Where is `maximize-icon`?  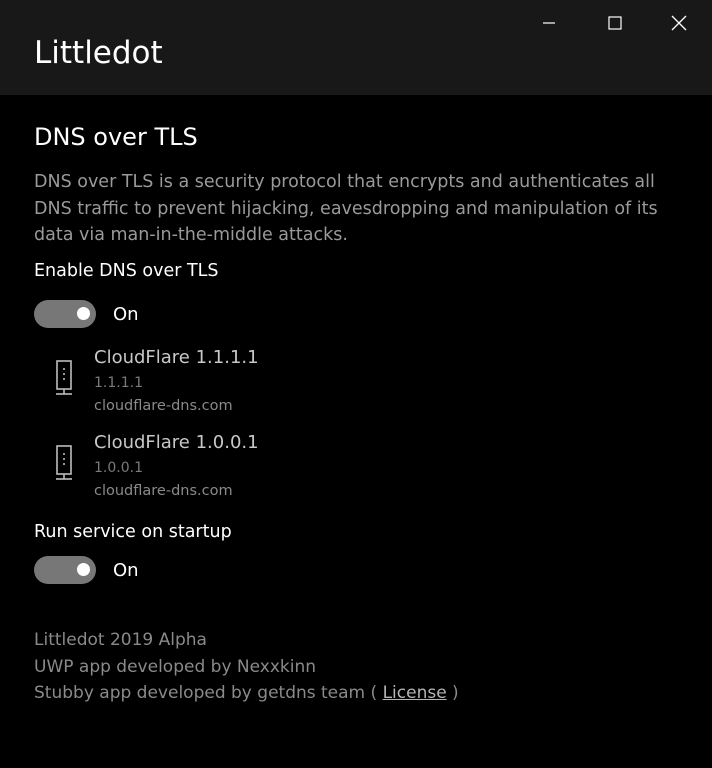
maximize-icon is located at coordinates (615, 23).